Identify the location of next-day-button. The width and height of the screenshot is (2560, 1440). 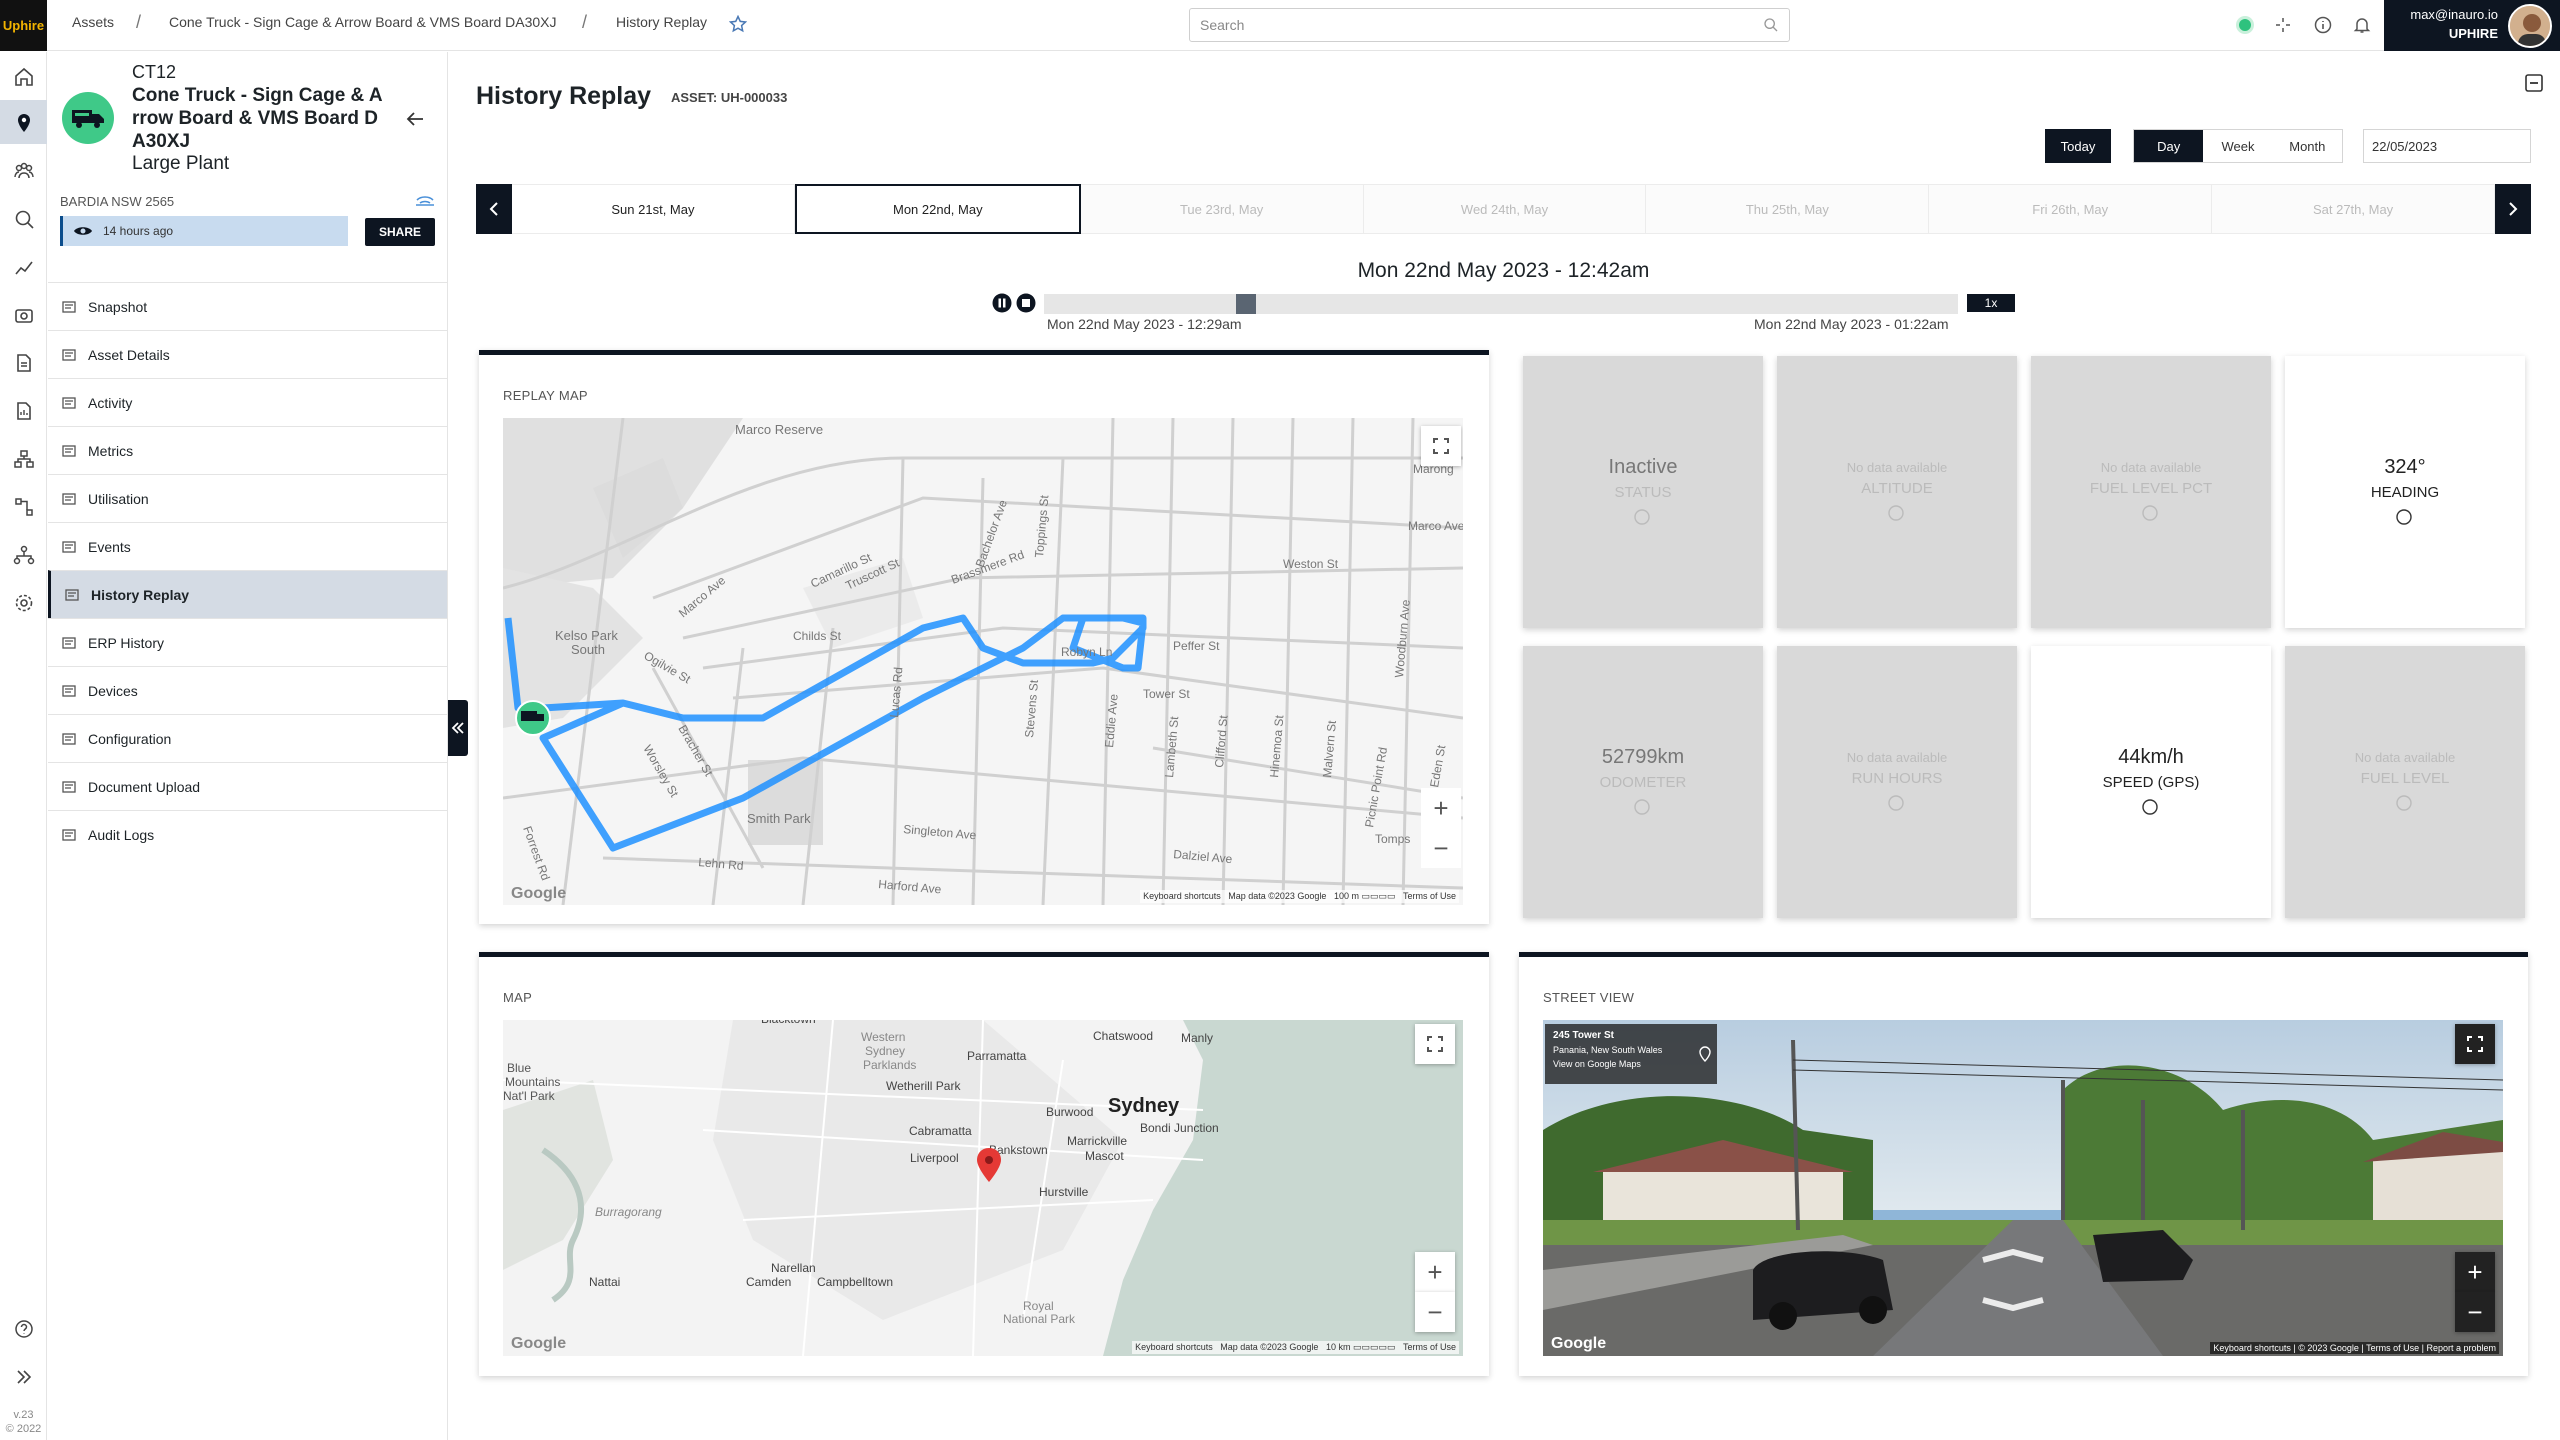
(2513, 209).